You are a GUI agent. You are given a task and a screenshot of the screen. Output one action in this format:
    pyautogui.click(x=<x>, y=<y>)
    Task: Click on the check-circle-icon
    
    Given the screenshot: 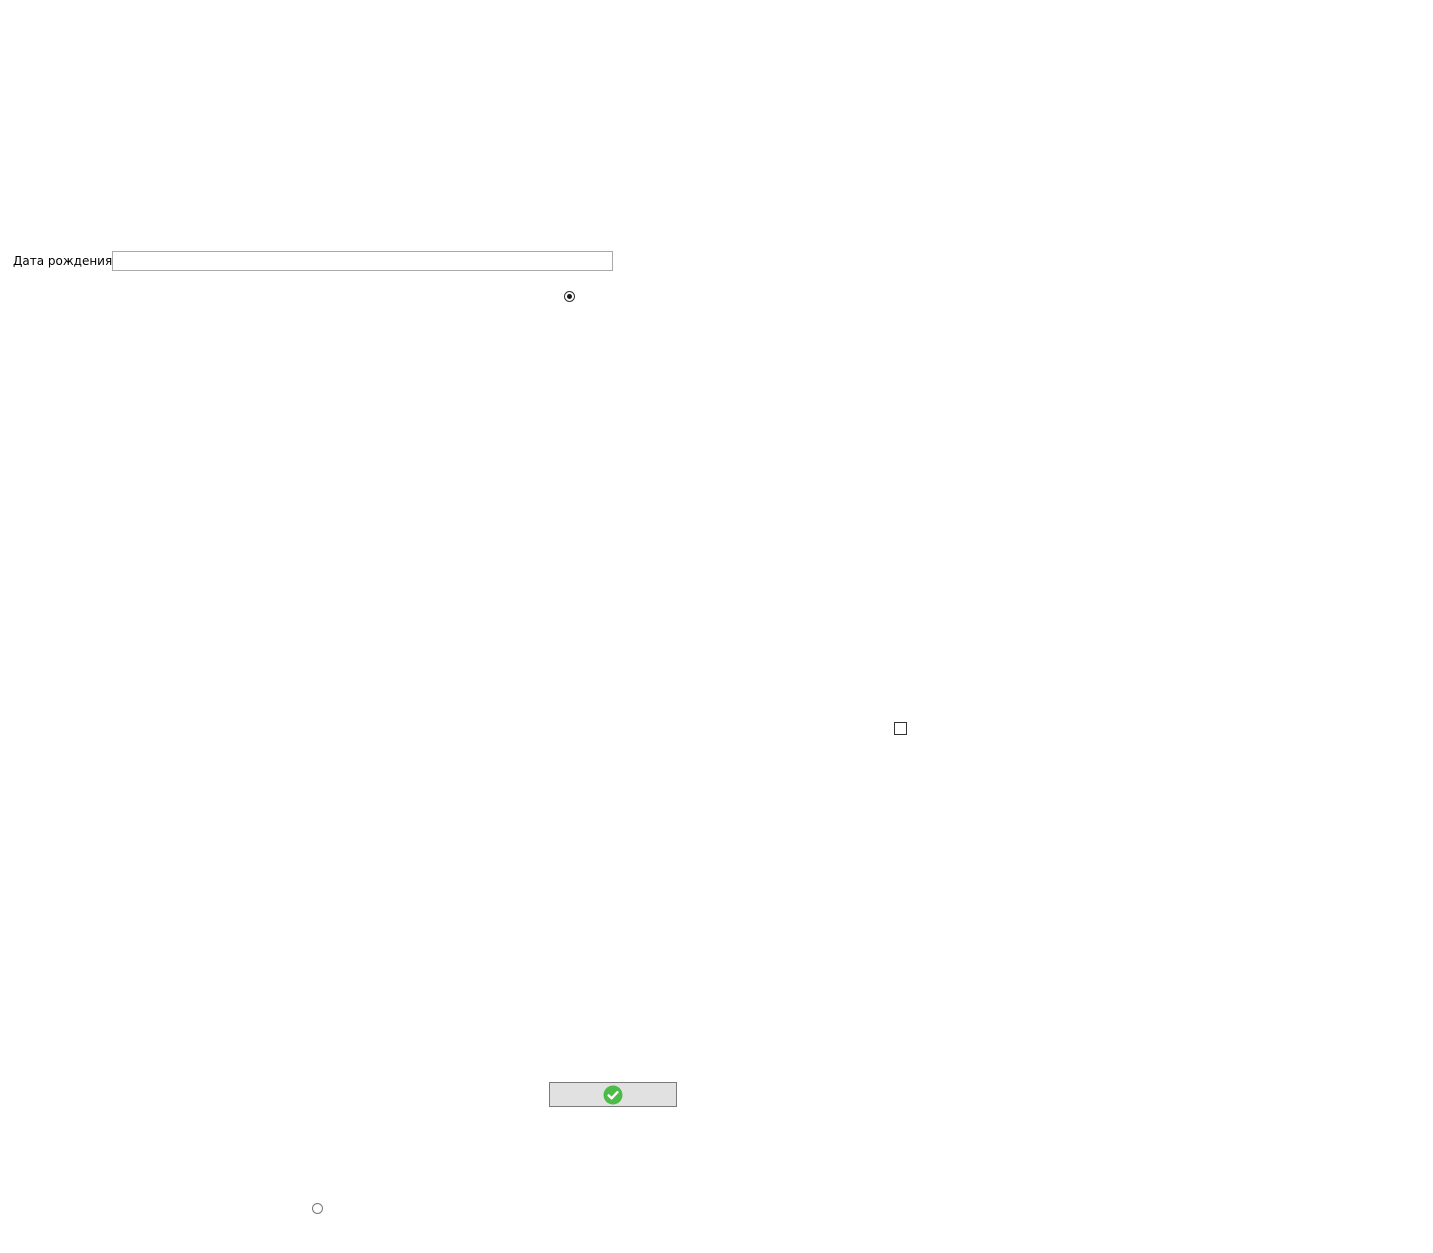 What is the action you would take?
    pyautogui.click(x=613, y=1094)
    